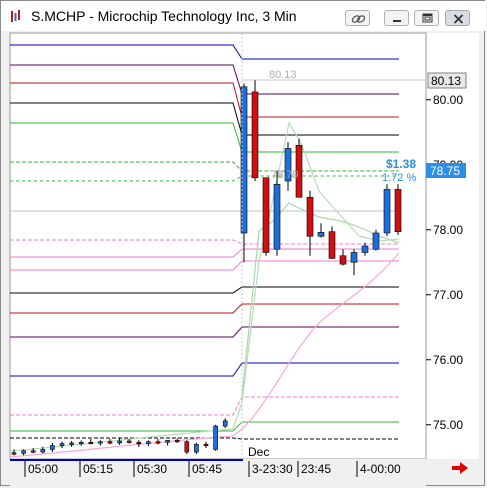 Image resolution: width=487 pixels, height=488 pixels. I want to click on x-tick-label: 4-00:00, so click(380, 469).